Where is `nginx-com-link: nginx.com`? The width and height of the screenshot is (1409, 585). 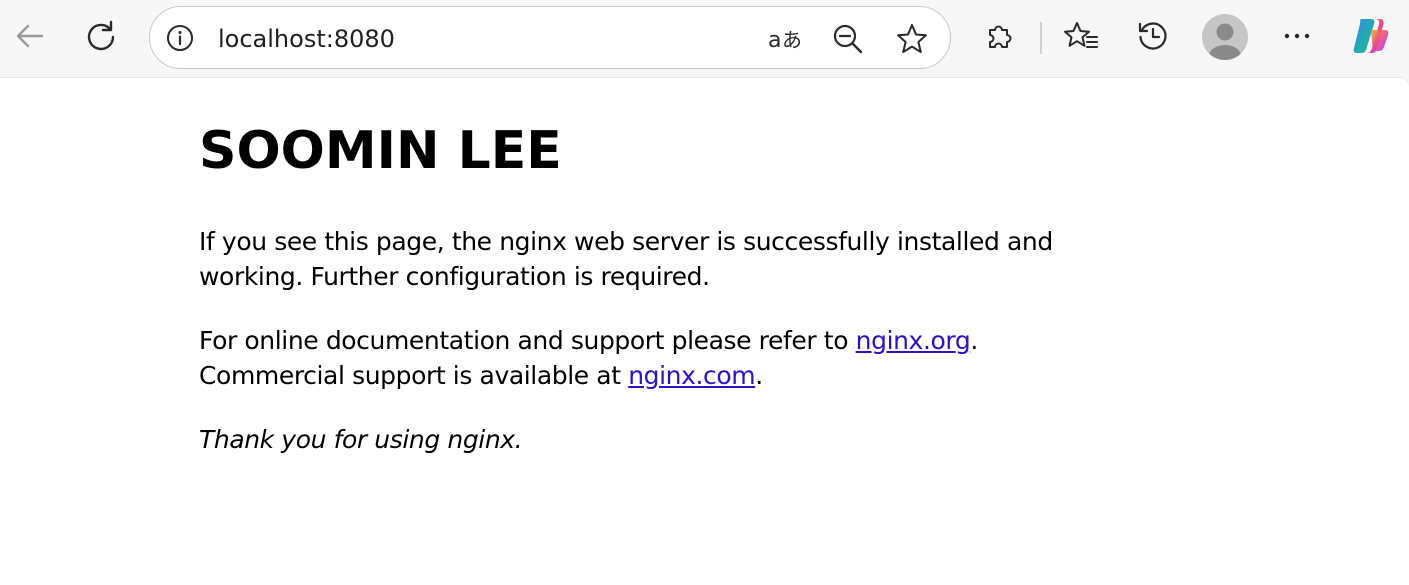
nginx-com-link: nginx.com is located at coordinates (691, 375).